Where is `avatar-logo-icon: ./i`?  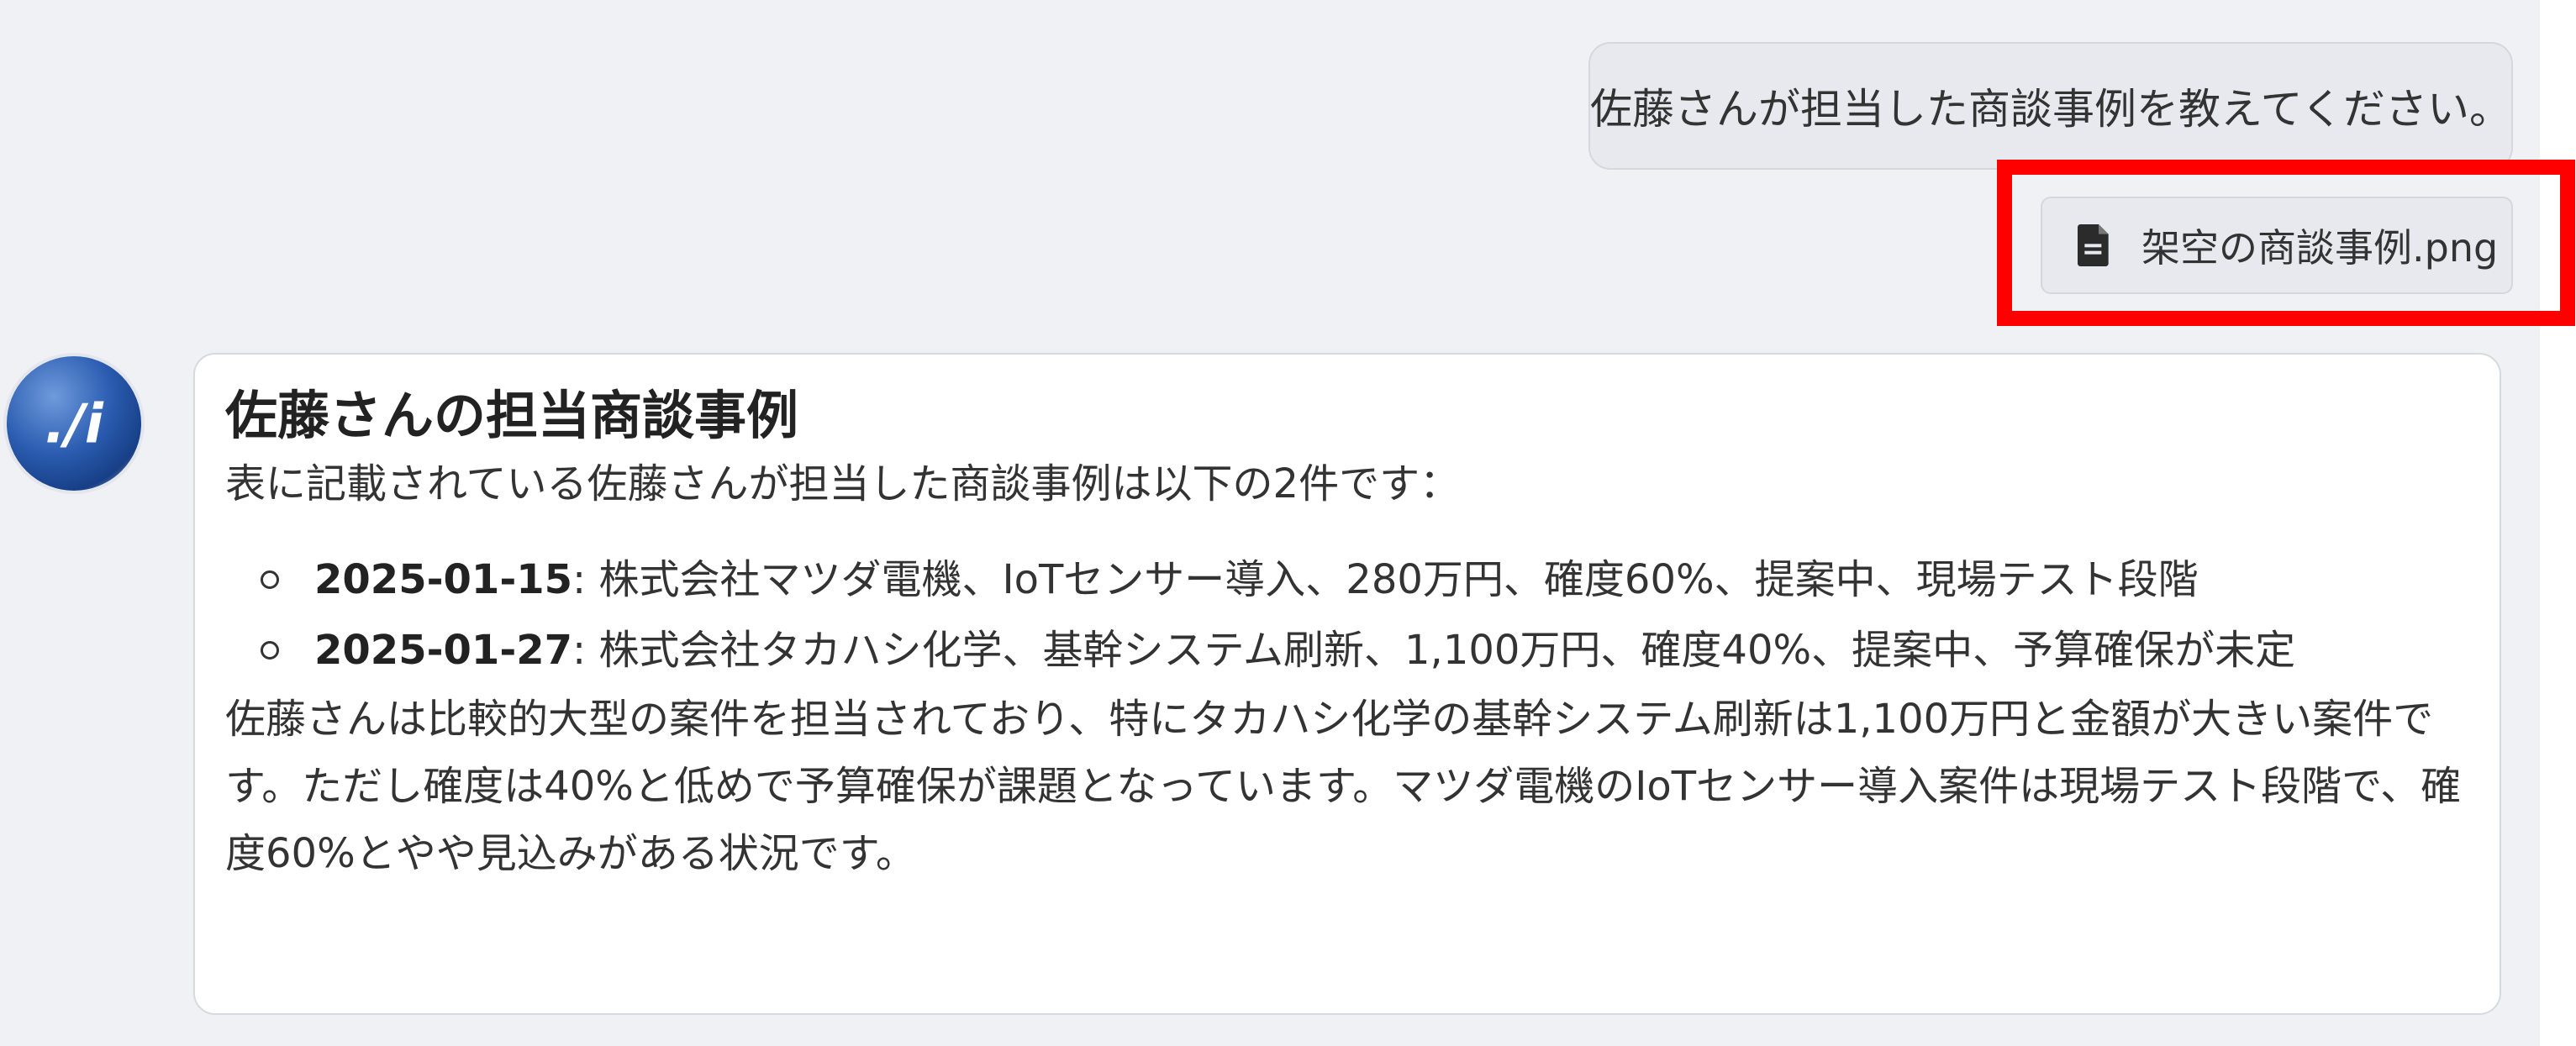
avatar-logo-icon: ./i is located at coordinates (74, 424).